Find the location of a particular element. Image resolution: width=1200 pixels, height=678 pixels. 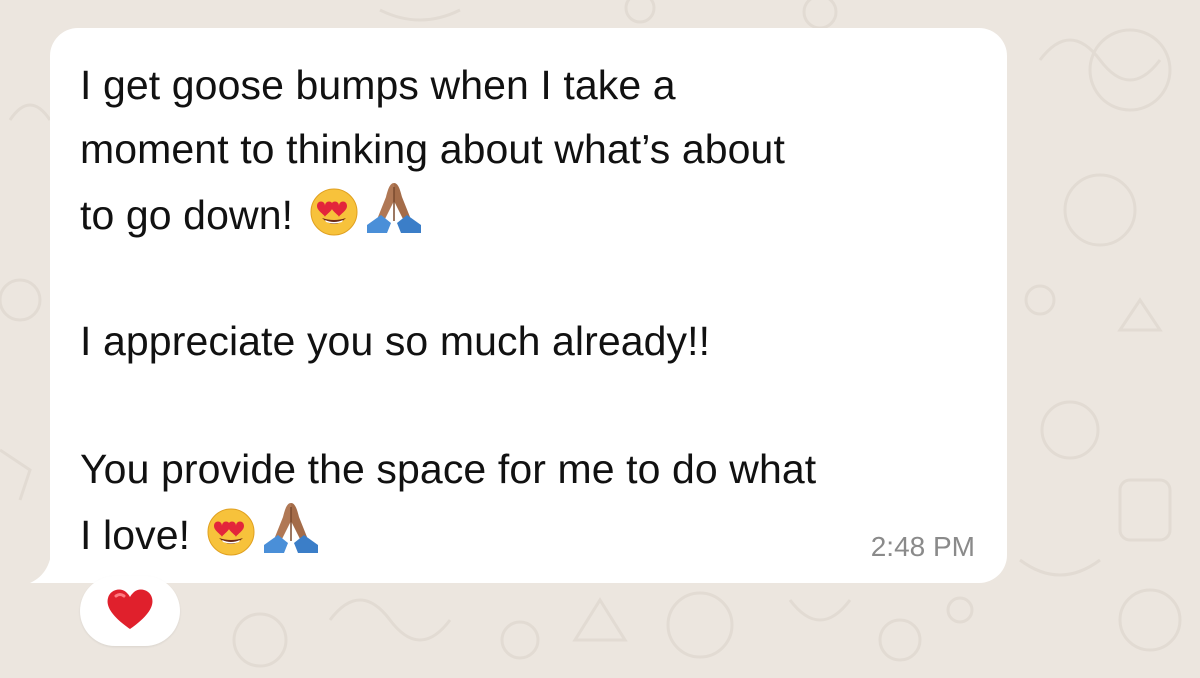

message-line-with-emojis: I love! is located at coordinates (540, 533).